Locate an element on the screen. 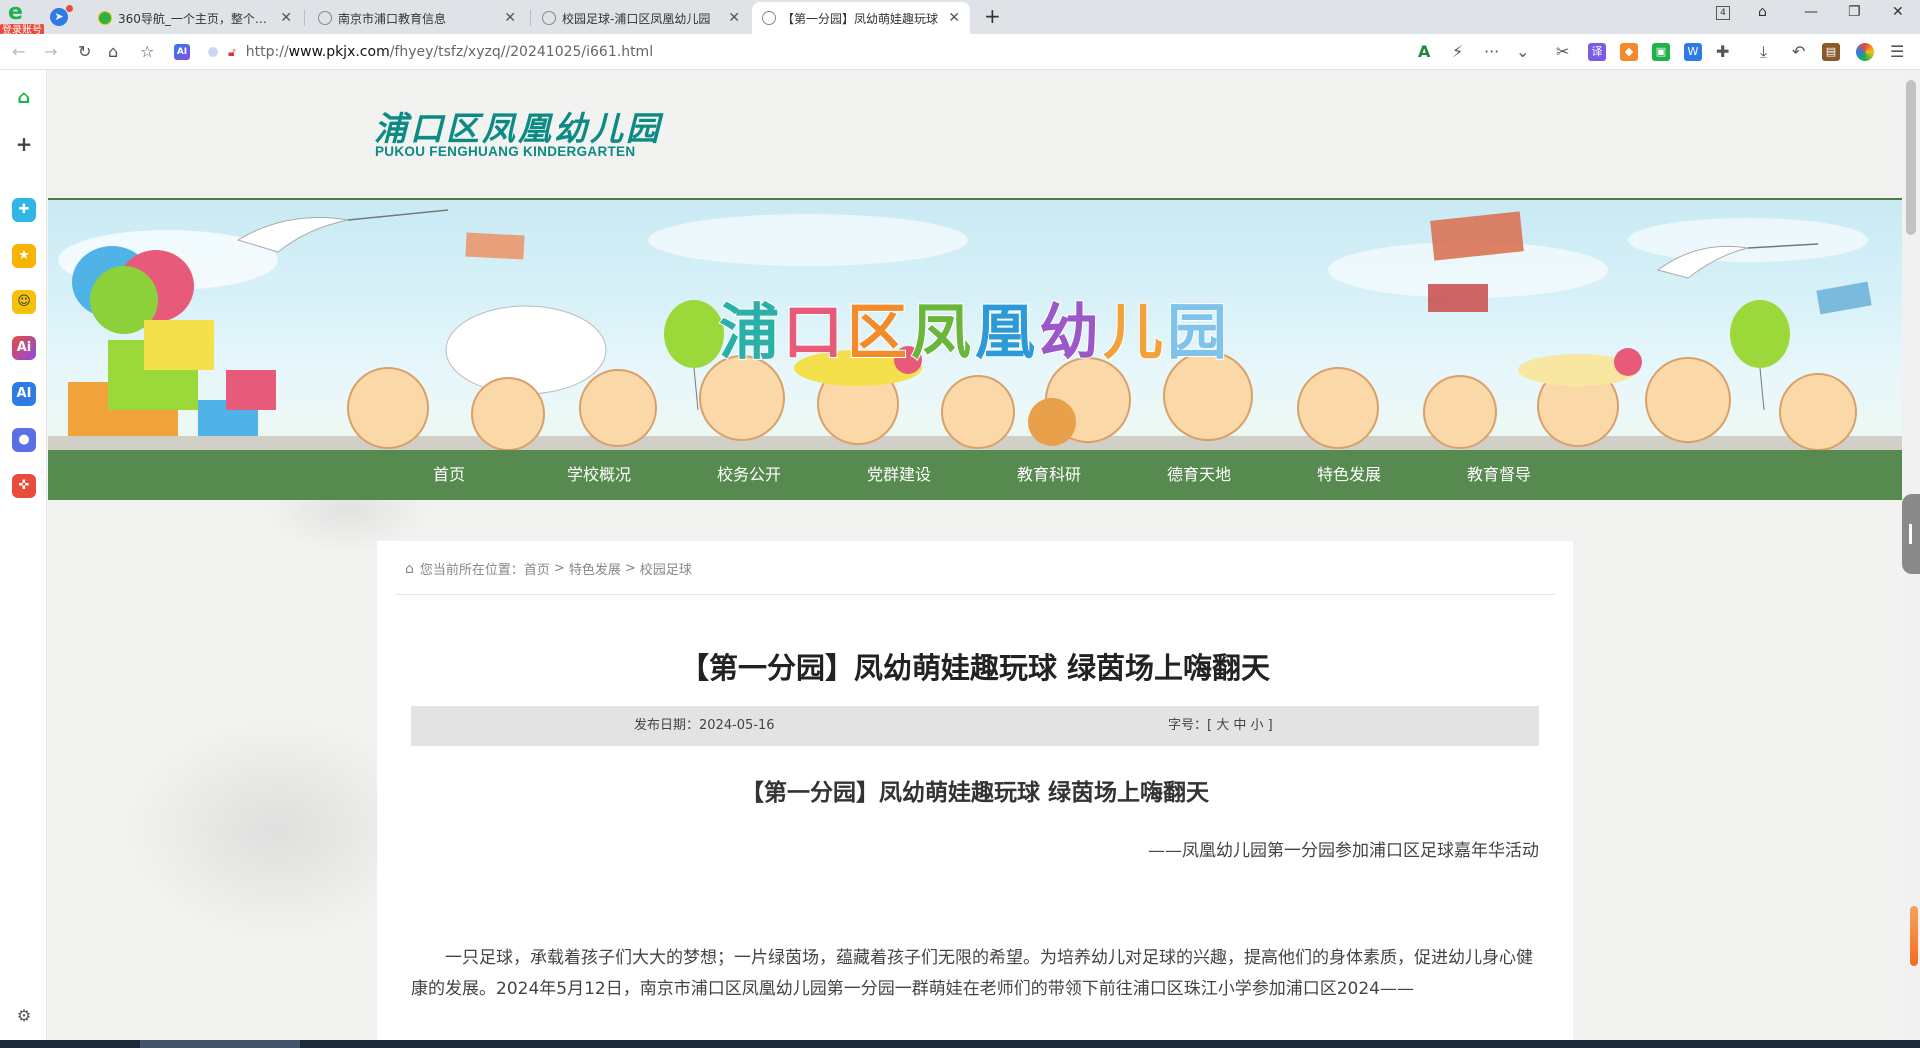 The width and height of the screenshot is (1920, 1048). article-sub-note: ——凤凰幼儿园第一分园参加浦口区足球嘉年华活动 is located at coordinates (1343, 851).